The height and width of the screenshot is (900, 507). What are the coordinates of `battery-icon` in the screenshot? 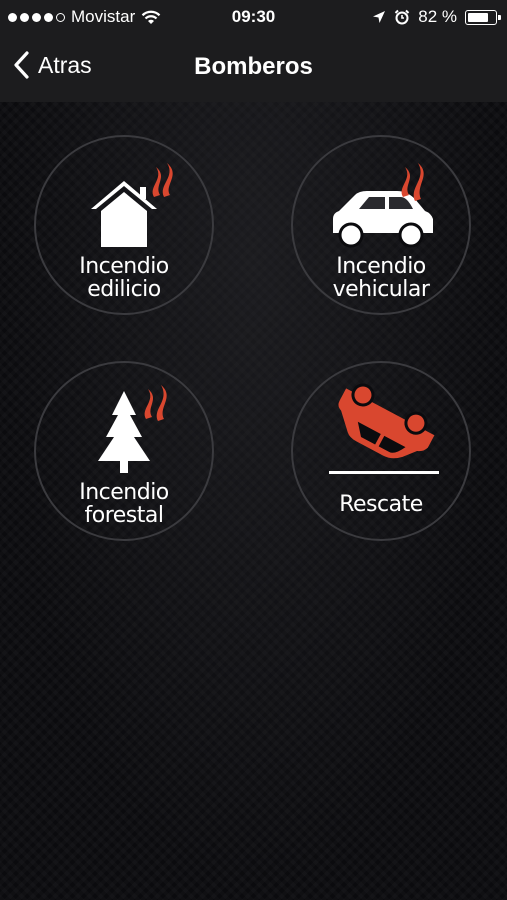 It's located at (483, 17).